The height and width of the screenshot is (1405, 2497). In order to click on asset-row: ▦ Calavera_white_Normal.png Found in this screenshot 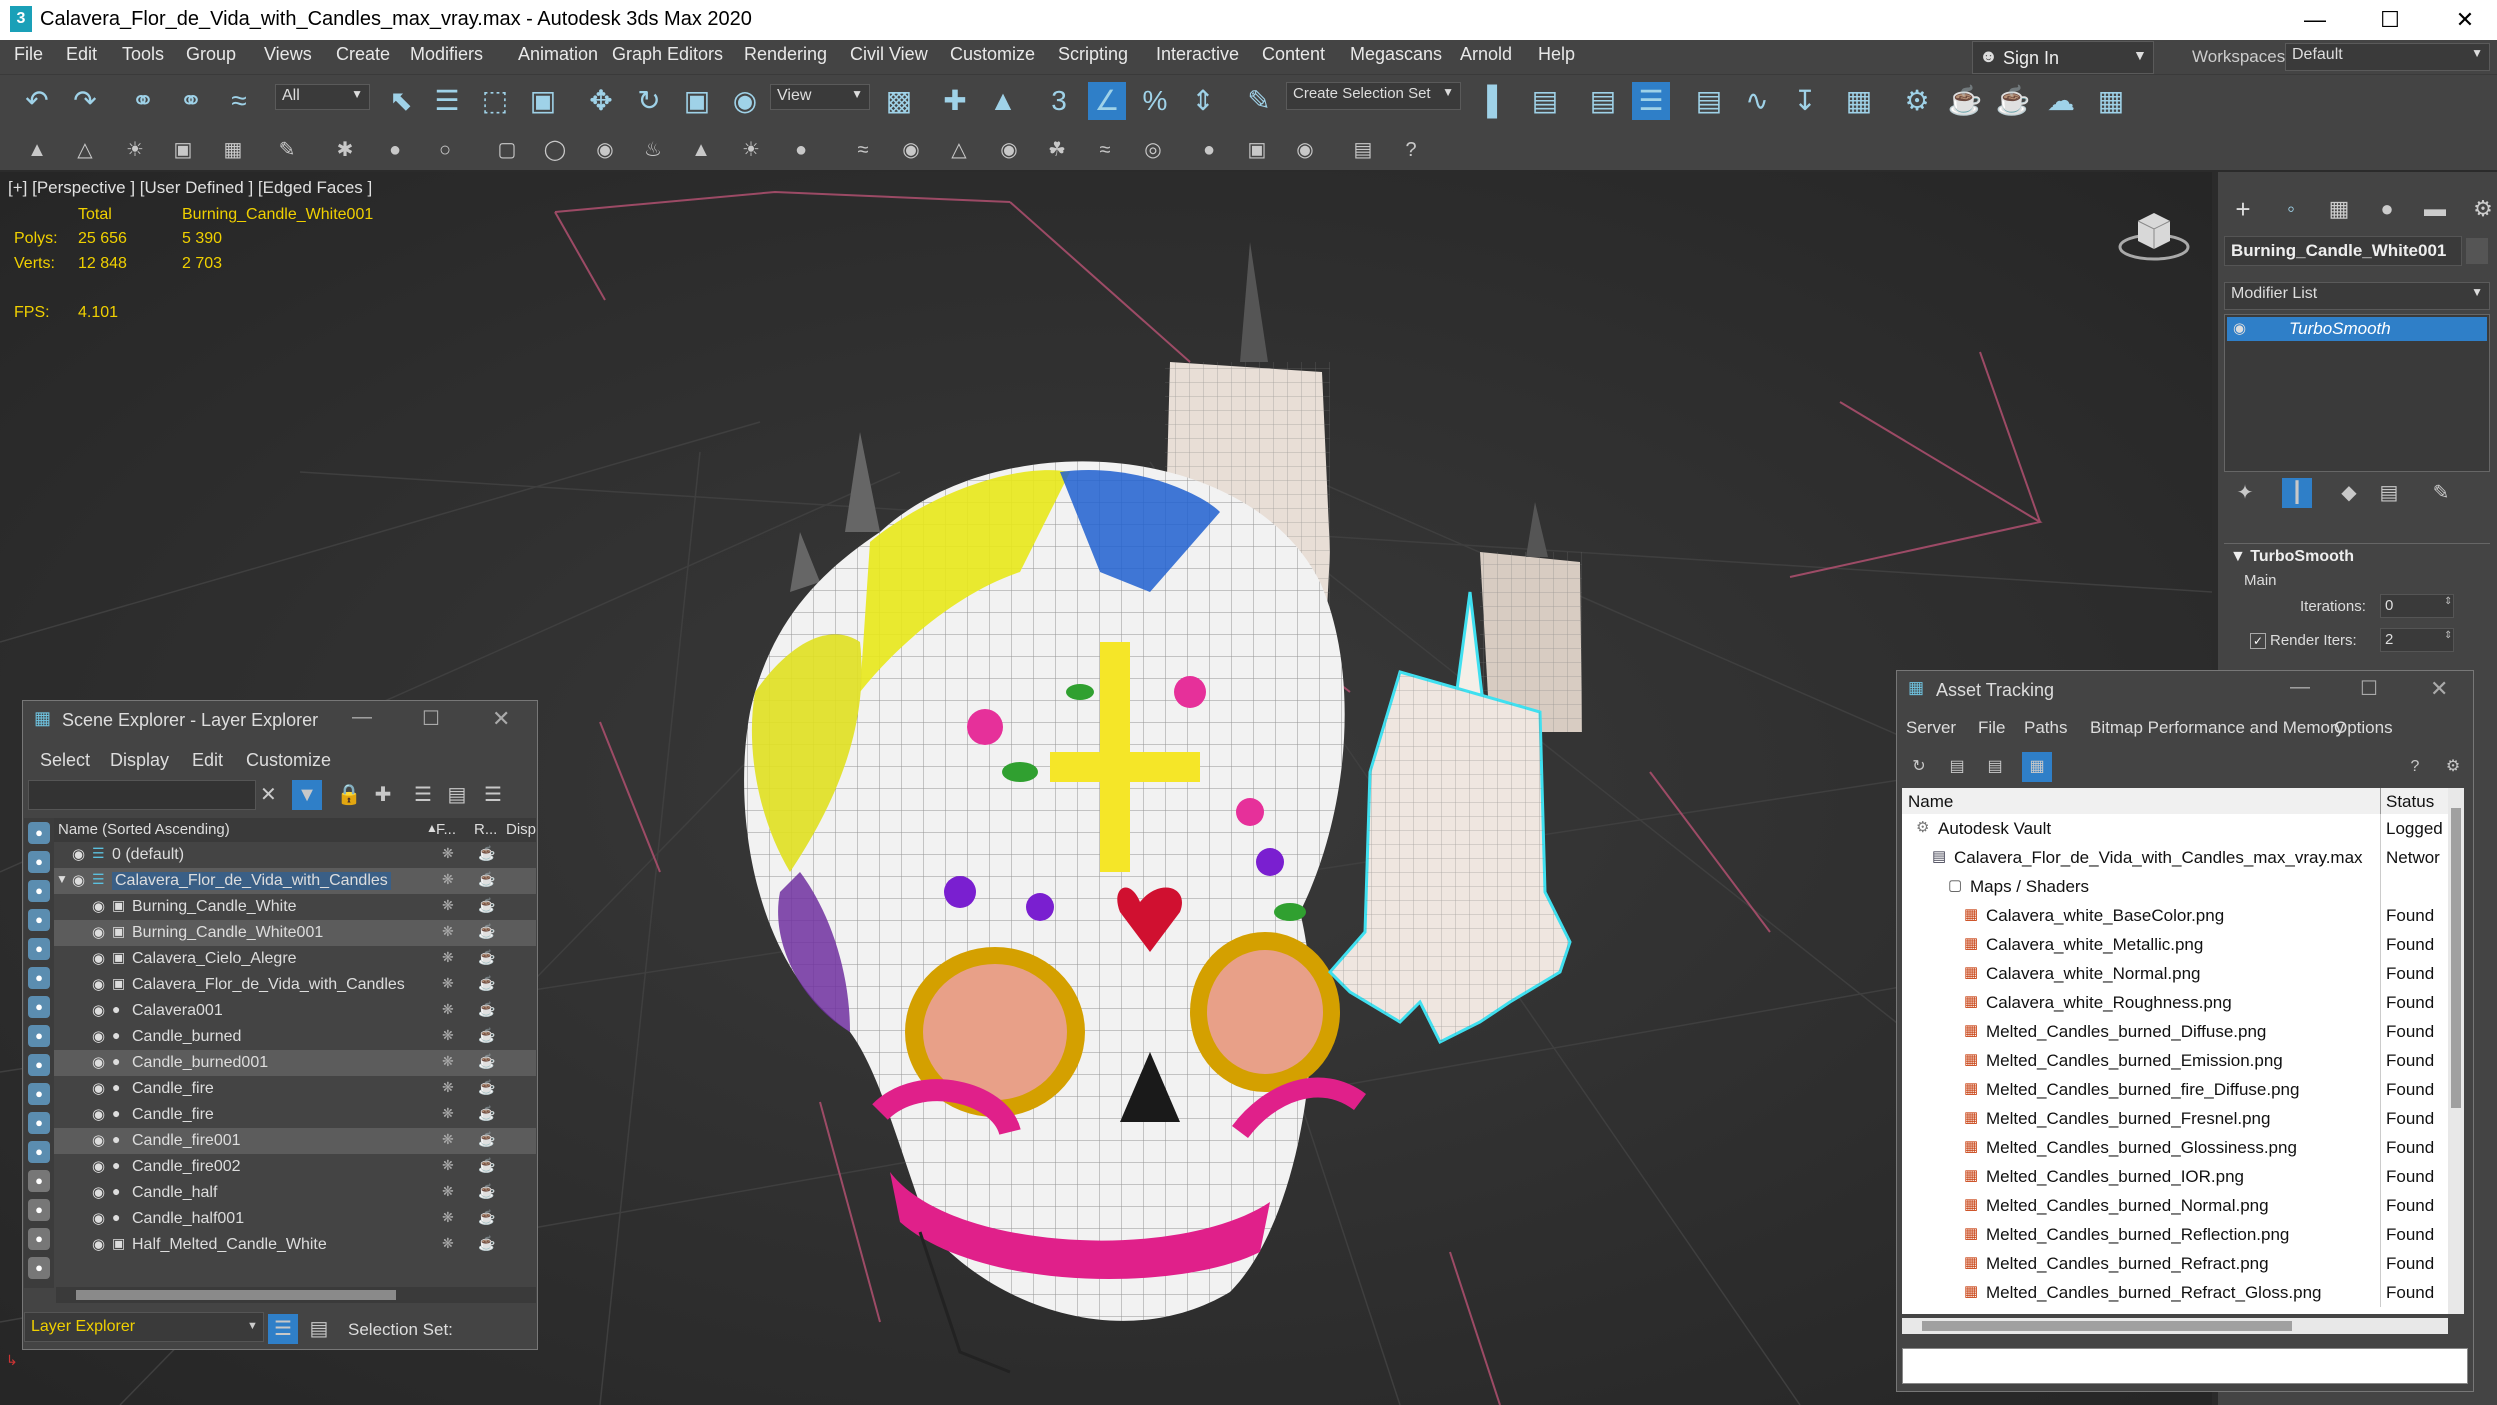, I will do `click(2175, 973)`.